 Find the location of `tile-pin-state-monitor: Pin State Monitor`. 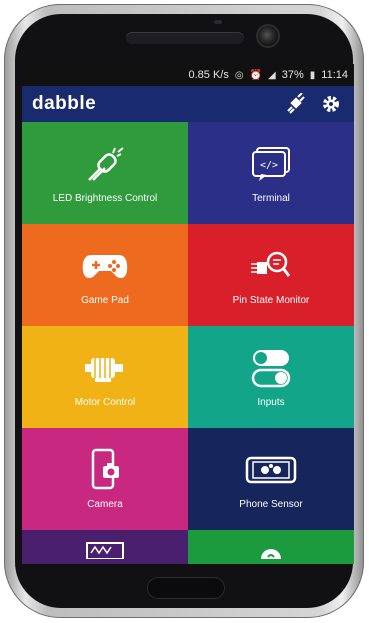

tile-pin-state-monitor: Pin State Monitor is located at coordinates (271, 275).